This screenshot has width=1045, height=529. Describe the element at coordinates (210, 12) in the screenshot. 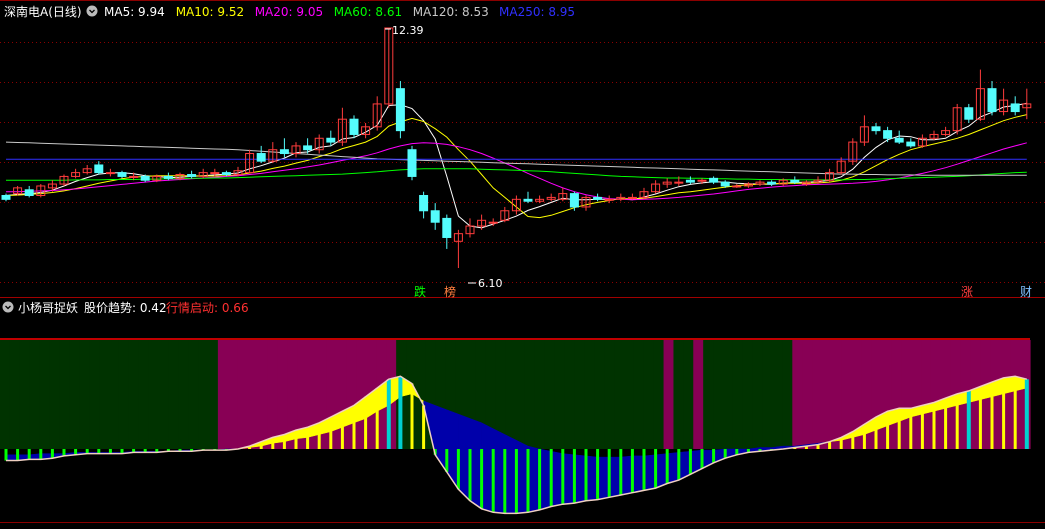

I see `ma-legend-item: MA10: 9.52` at that location.